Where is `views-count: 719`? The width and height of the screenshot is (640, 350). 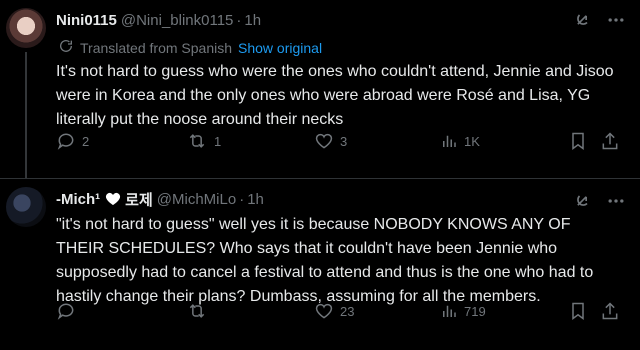 views-count: 719 is located at coordinates (475, 311).